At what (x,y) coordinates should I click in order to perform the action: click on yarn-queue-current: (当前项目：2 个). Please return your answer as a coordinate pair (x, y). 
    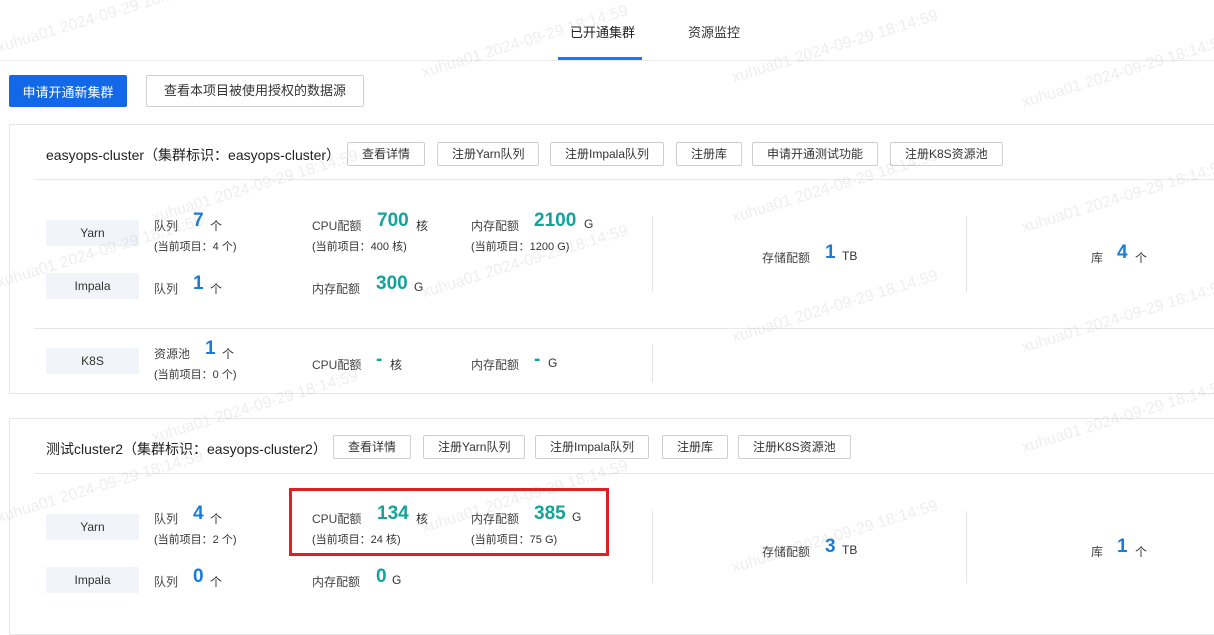
    Looking at the image, I should click on (195, 540).